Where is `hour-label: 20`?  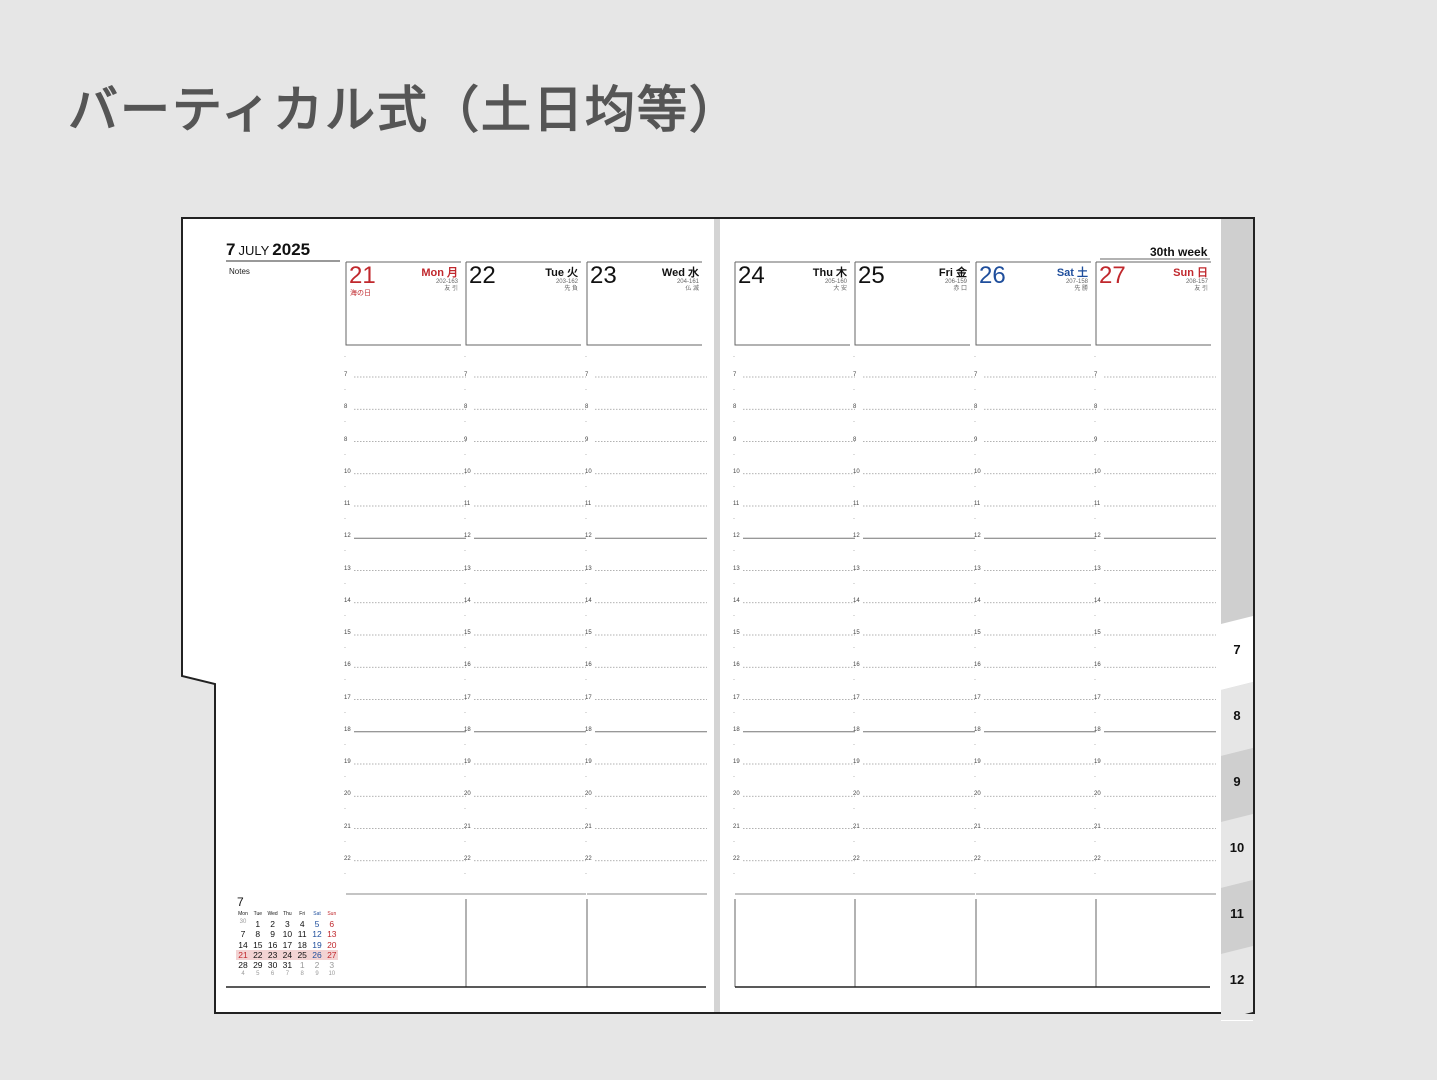 hour-label: 20 is located at coordinates (856, 794).